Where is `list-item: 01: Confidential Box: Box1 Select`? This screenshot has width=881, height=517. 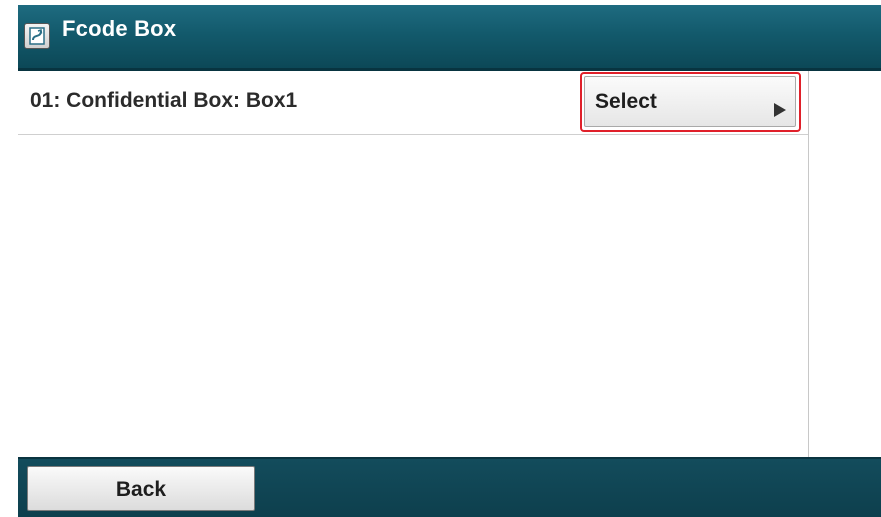 list-item: 01: Confidential Box: Box1 Select is located at coordinates (413, 103).